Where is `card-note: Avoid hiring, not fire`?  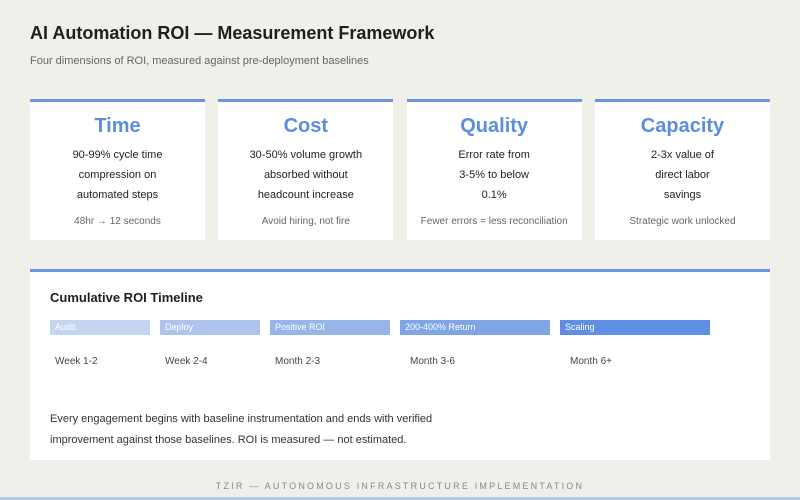 card-note: Avoid hiring, not fire is located at coordinates (305, 221).